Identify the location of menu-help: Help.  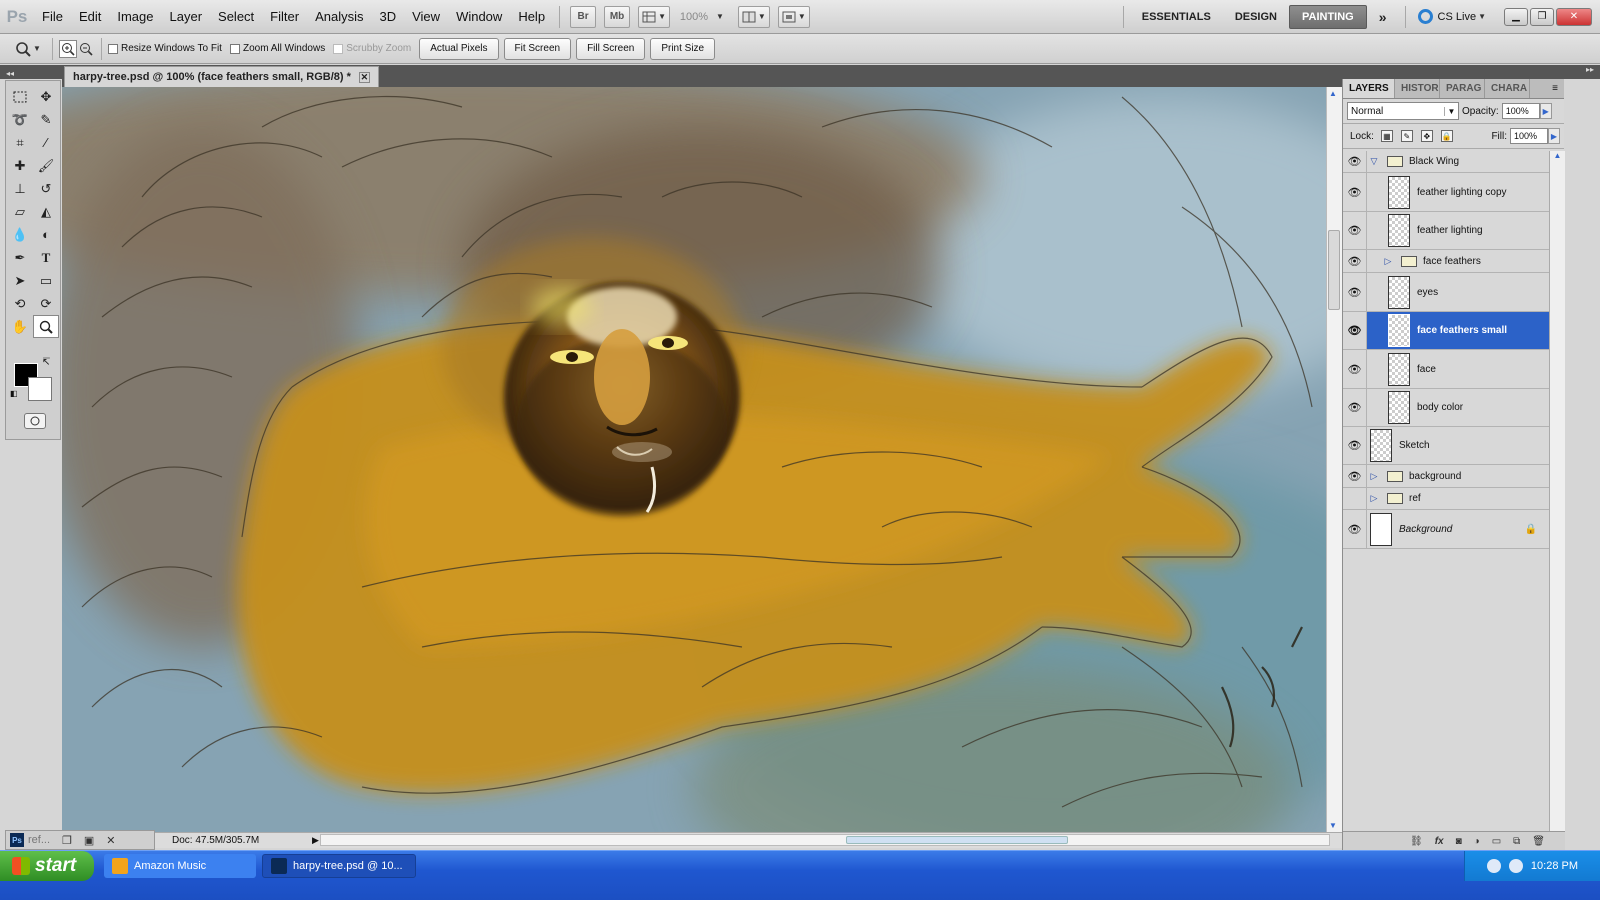
(531, 17).